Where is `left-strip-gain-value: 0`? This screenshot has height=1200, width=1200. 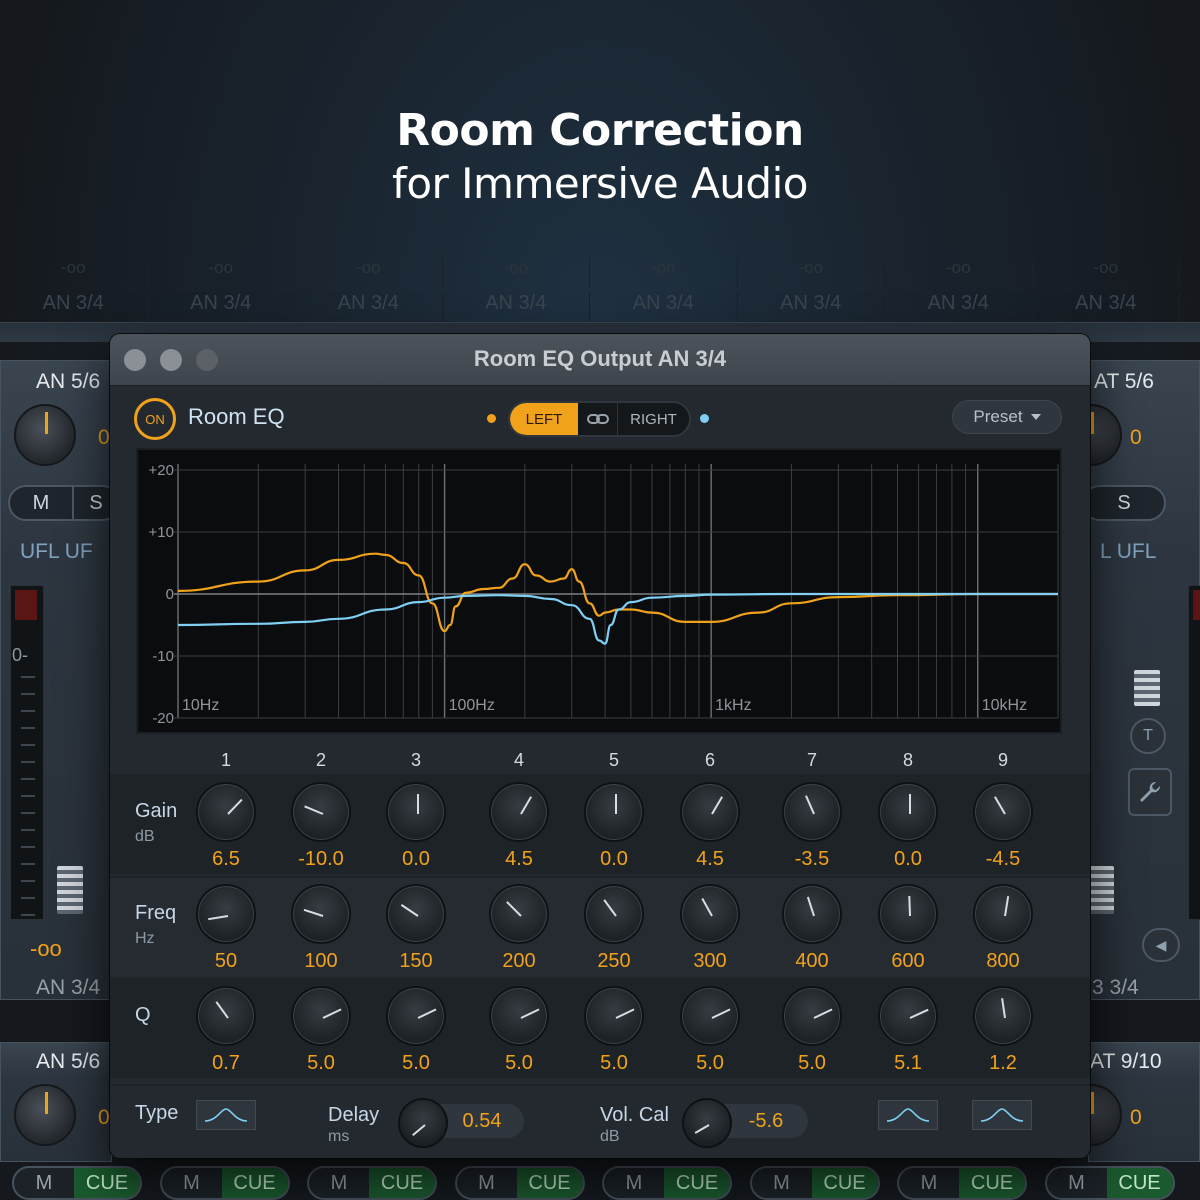 left-strip-gain-value: 0 is located at coordinates (104, 437).